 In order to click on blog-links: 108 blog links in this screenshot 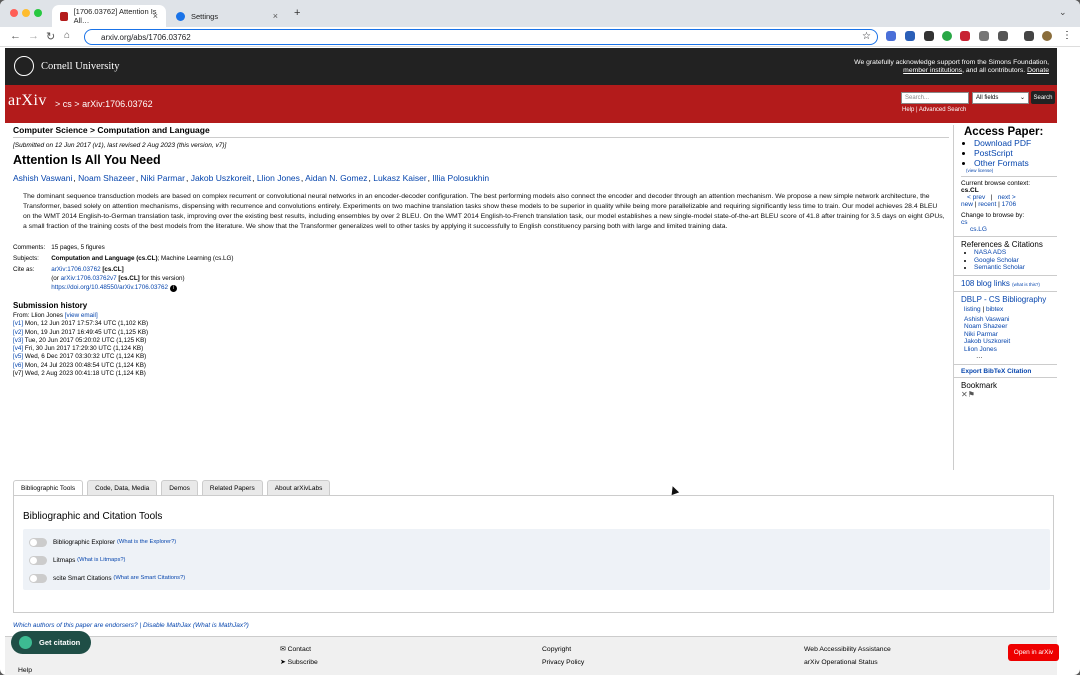, I will do `click(985, 283)`.